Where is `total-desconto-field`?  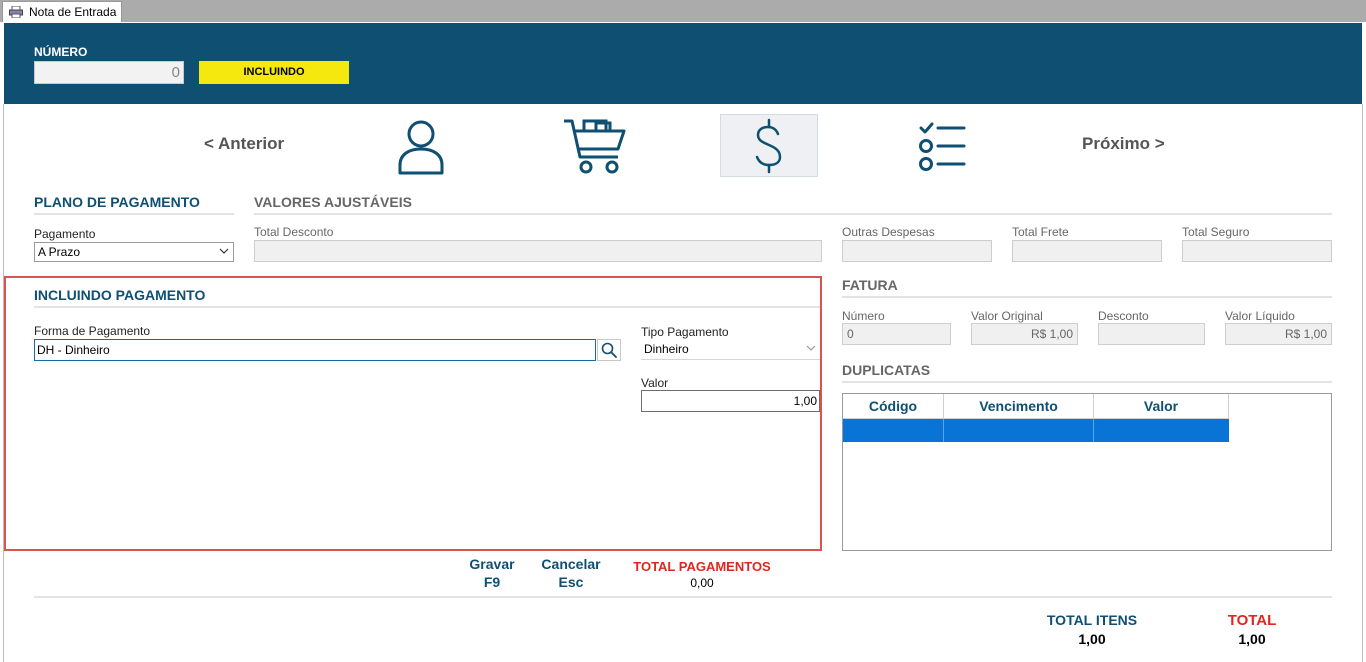
total-desconto-field is located at coordinates (538, 251).